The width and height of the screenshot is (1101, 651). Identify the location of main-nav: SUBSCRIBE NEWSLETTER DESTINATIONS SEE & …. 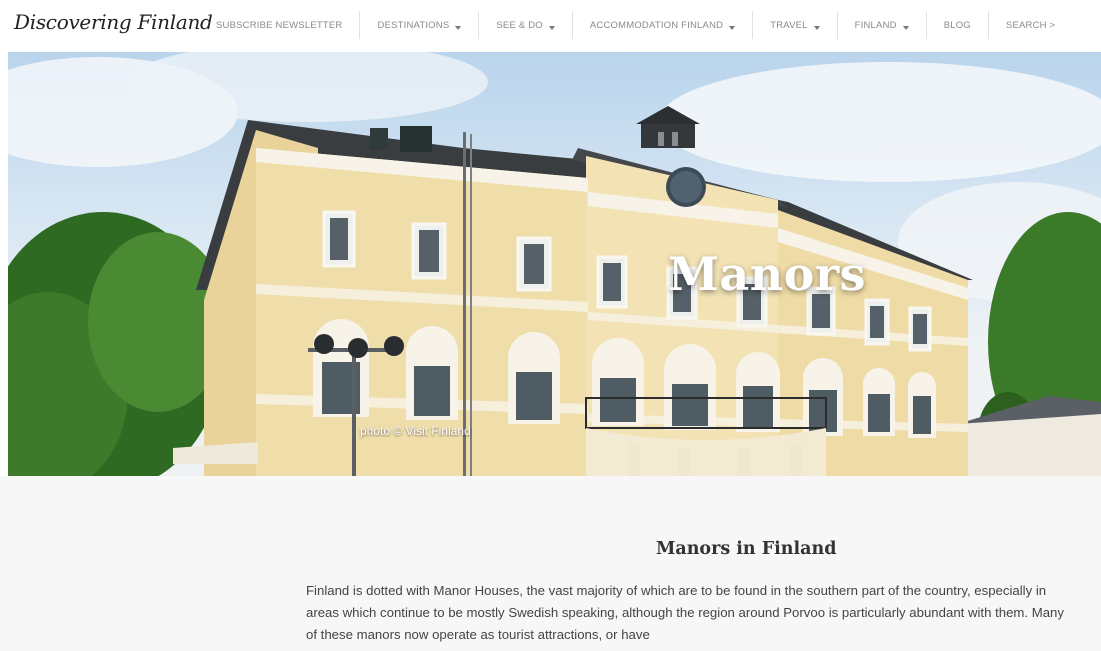
(638, 25).